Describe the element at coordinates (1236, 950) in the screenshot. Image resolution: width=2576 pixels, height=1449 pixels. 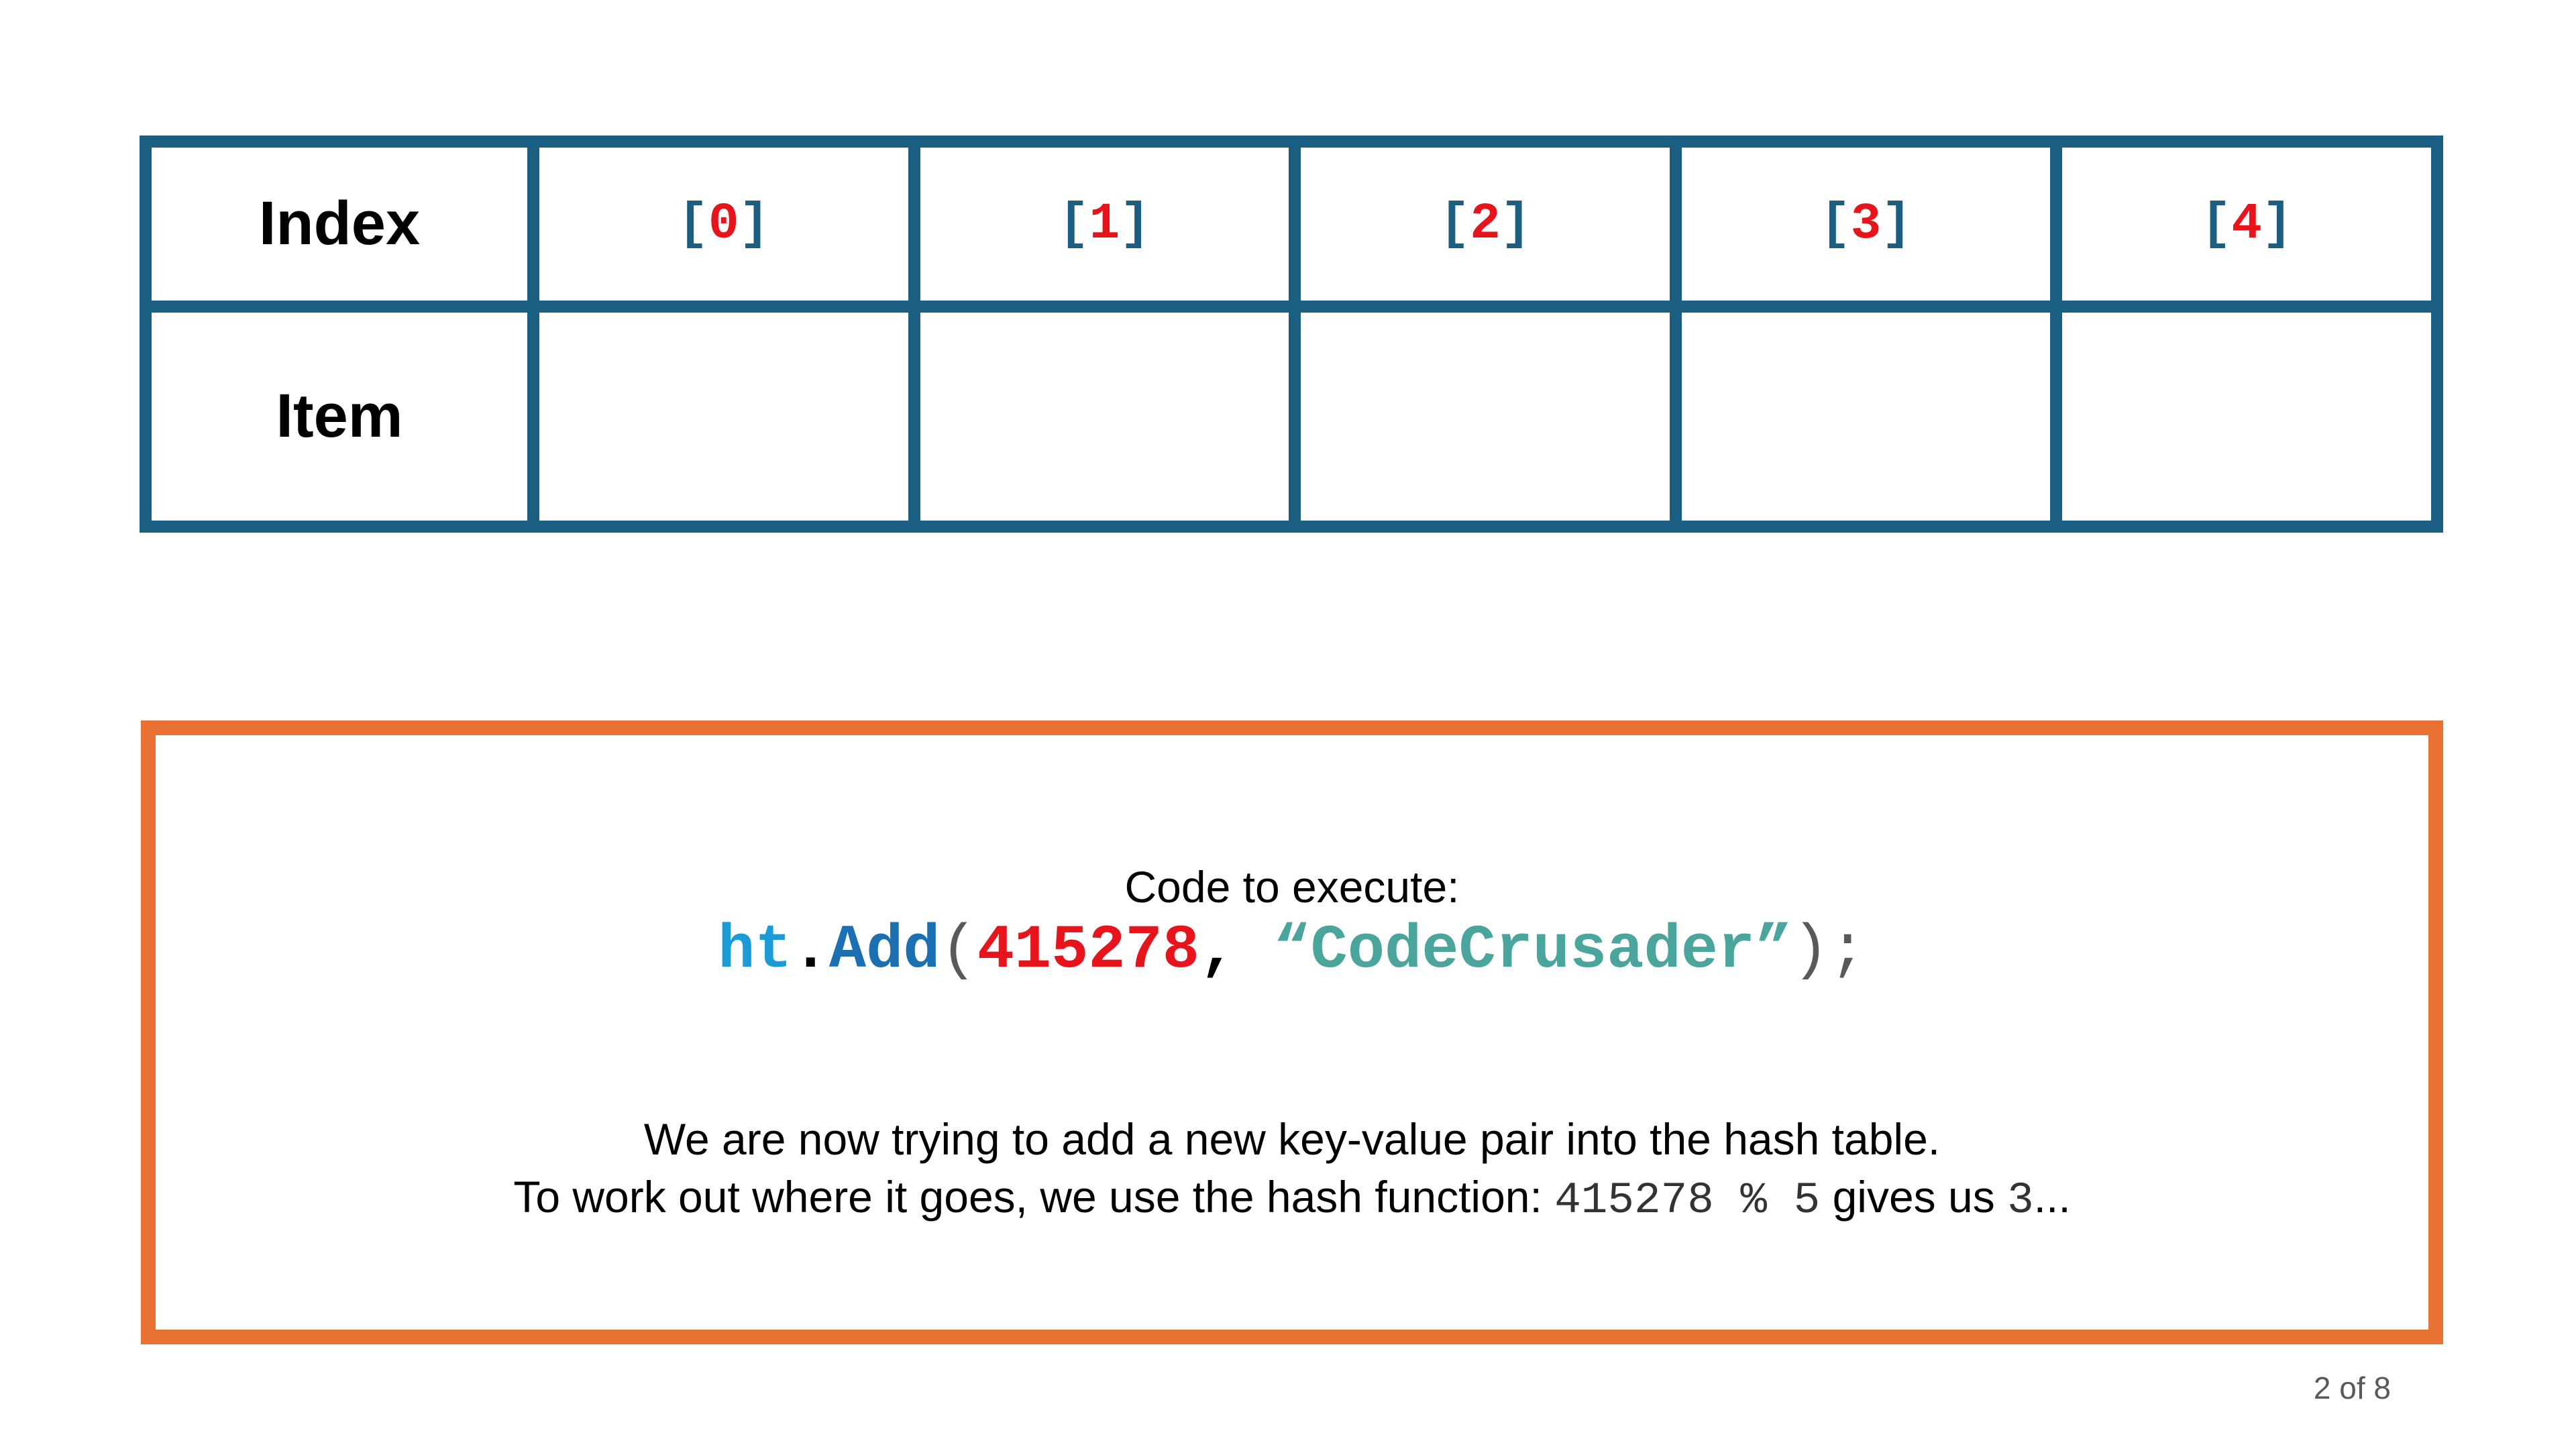
I see `code-comma: ,` at that location.